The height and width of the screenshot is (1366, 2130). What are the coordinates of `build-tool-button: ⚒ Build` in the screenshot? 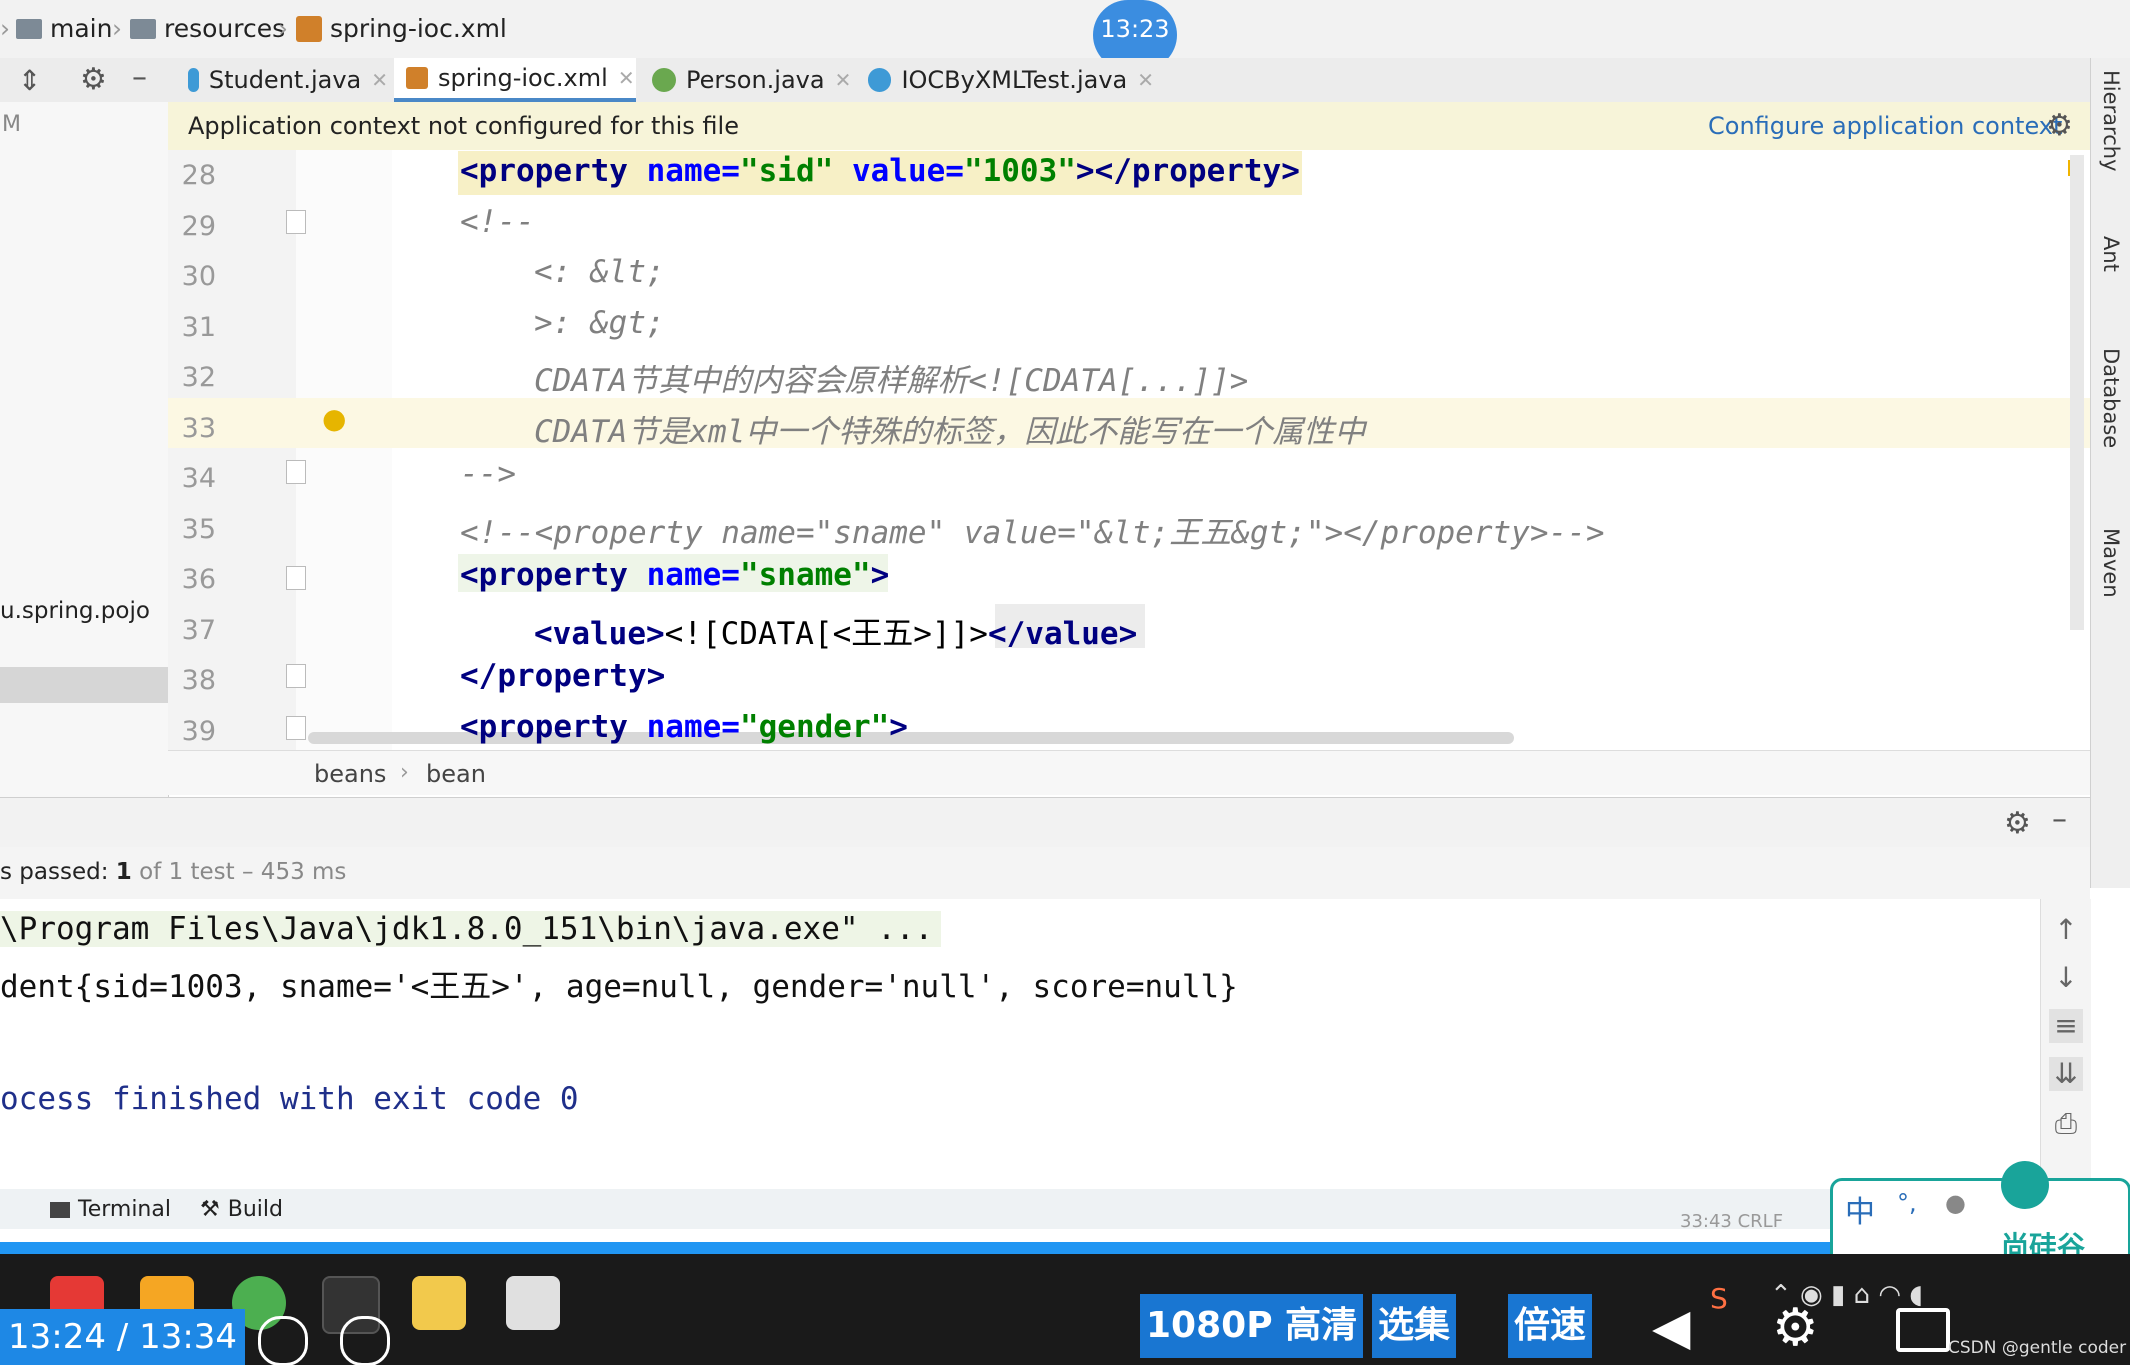 It's located at (241, 1209).